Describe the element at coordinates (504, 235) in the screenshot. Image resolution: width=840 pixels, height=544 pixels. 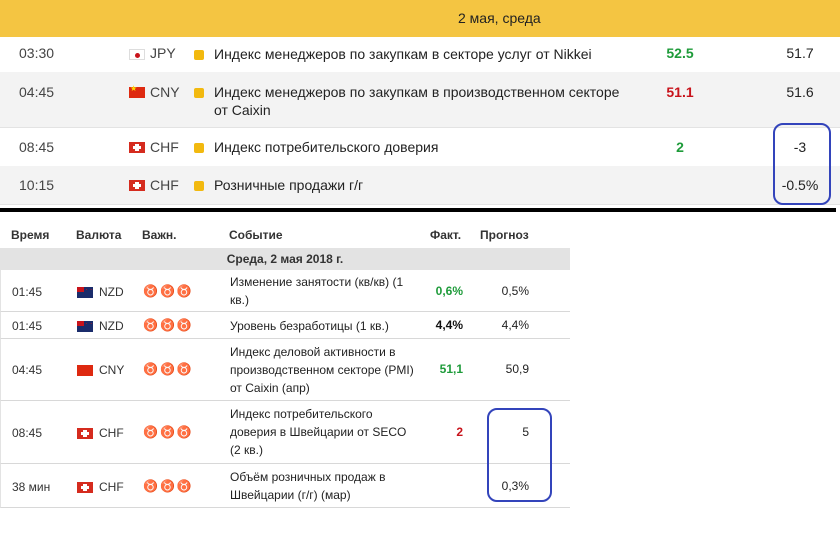
I see `header-forecast: Прогноз` at that location.